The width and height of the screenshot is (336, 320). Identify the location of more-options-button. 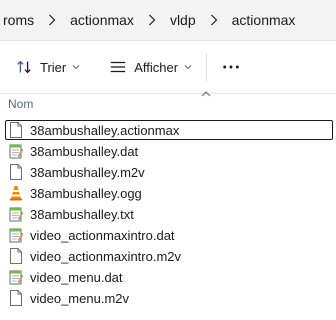
(231, 67).